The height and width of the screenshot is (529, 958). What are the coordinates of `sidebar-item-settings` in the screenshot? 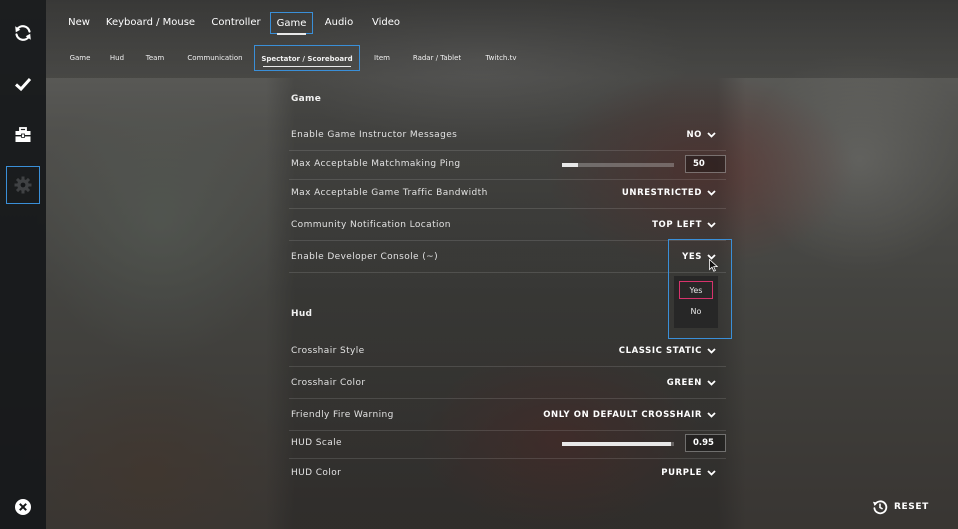 It's located at (23, 185).